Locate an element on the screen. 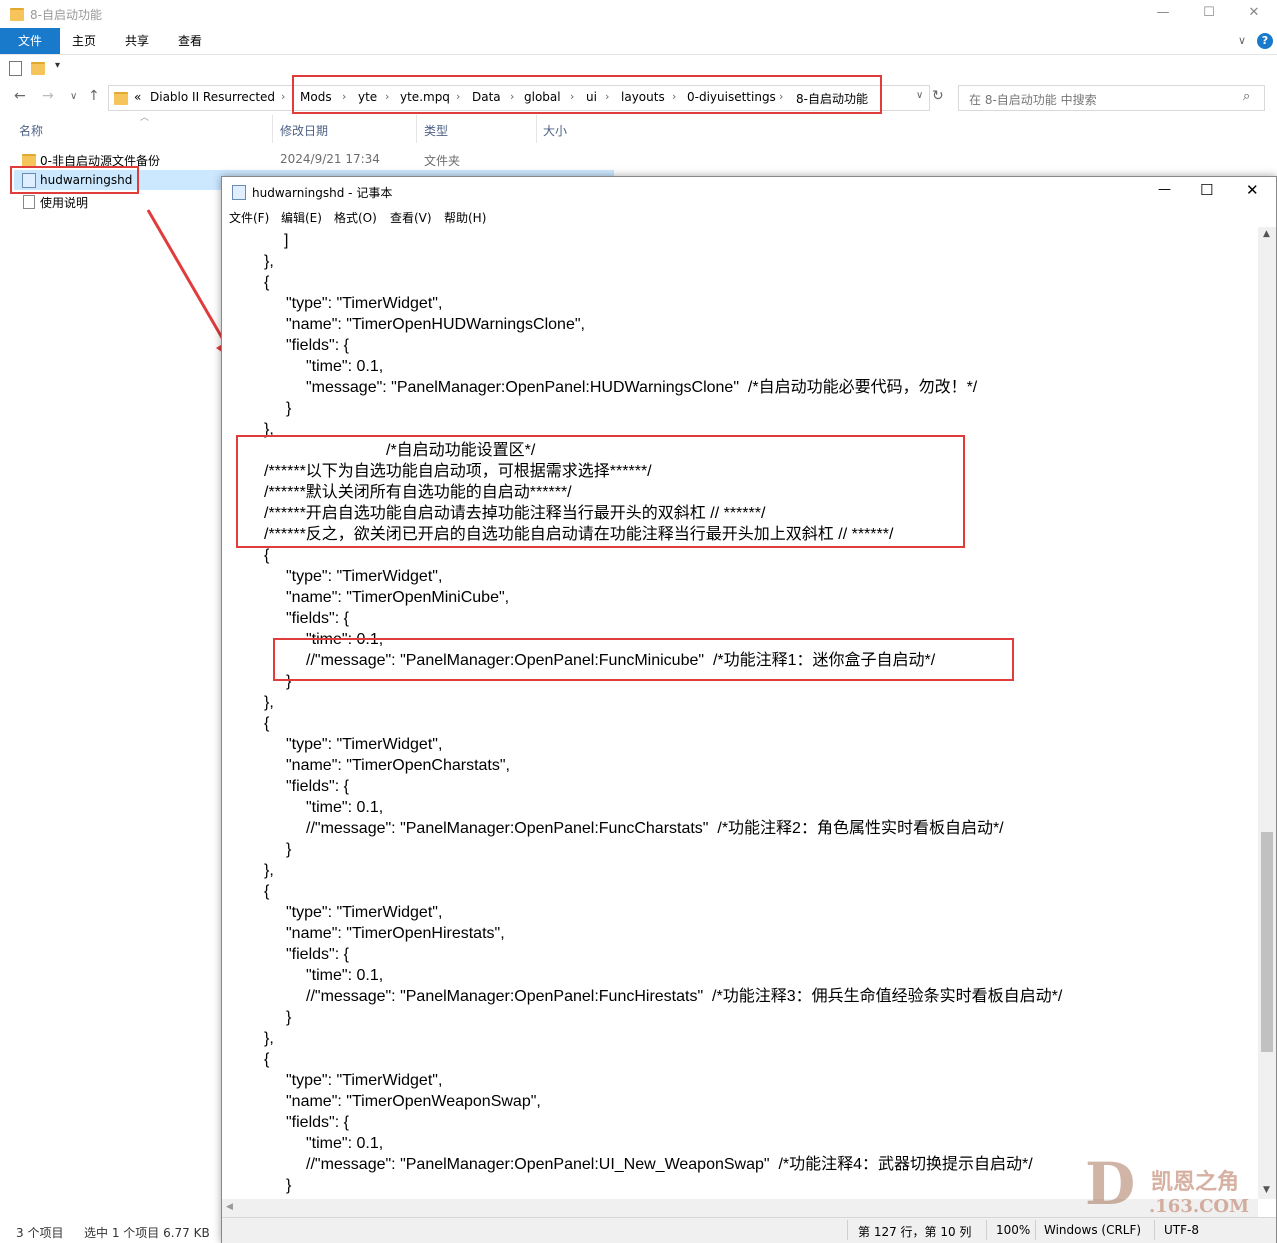  ribbon-tabs: 文件 主页 共享 查看 ∨ ? is located at coordinates (638, 41).